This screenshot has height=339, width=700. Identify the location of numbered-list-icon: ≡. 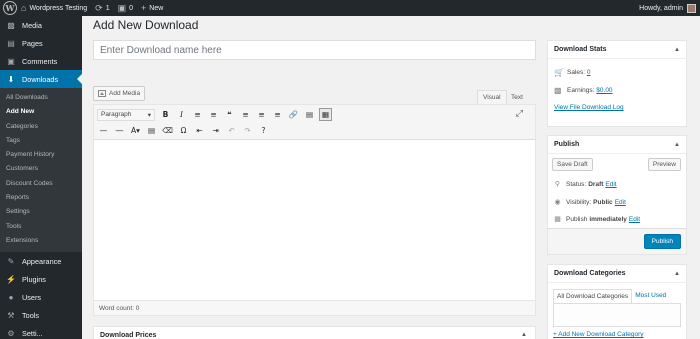
(213, 114).